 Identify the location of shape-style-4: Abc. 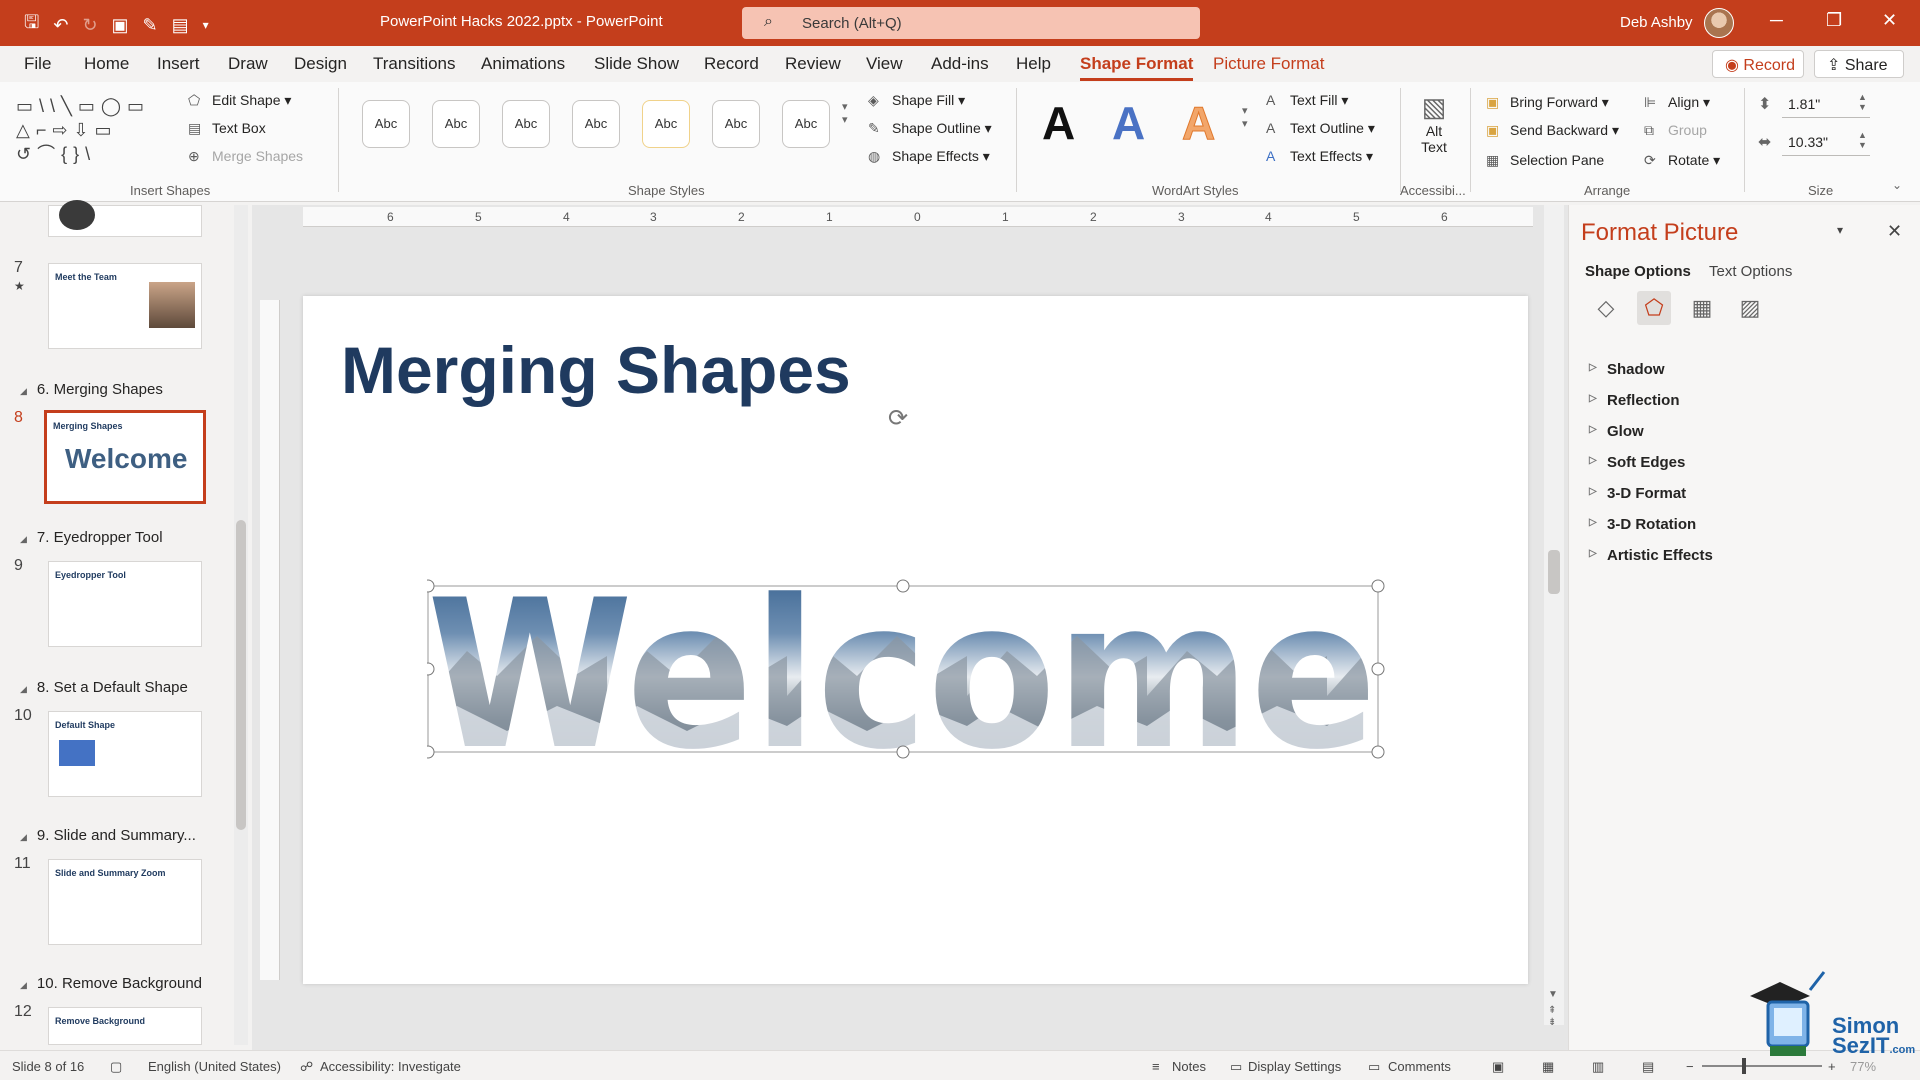
(596, 124).